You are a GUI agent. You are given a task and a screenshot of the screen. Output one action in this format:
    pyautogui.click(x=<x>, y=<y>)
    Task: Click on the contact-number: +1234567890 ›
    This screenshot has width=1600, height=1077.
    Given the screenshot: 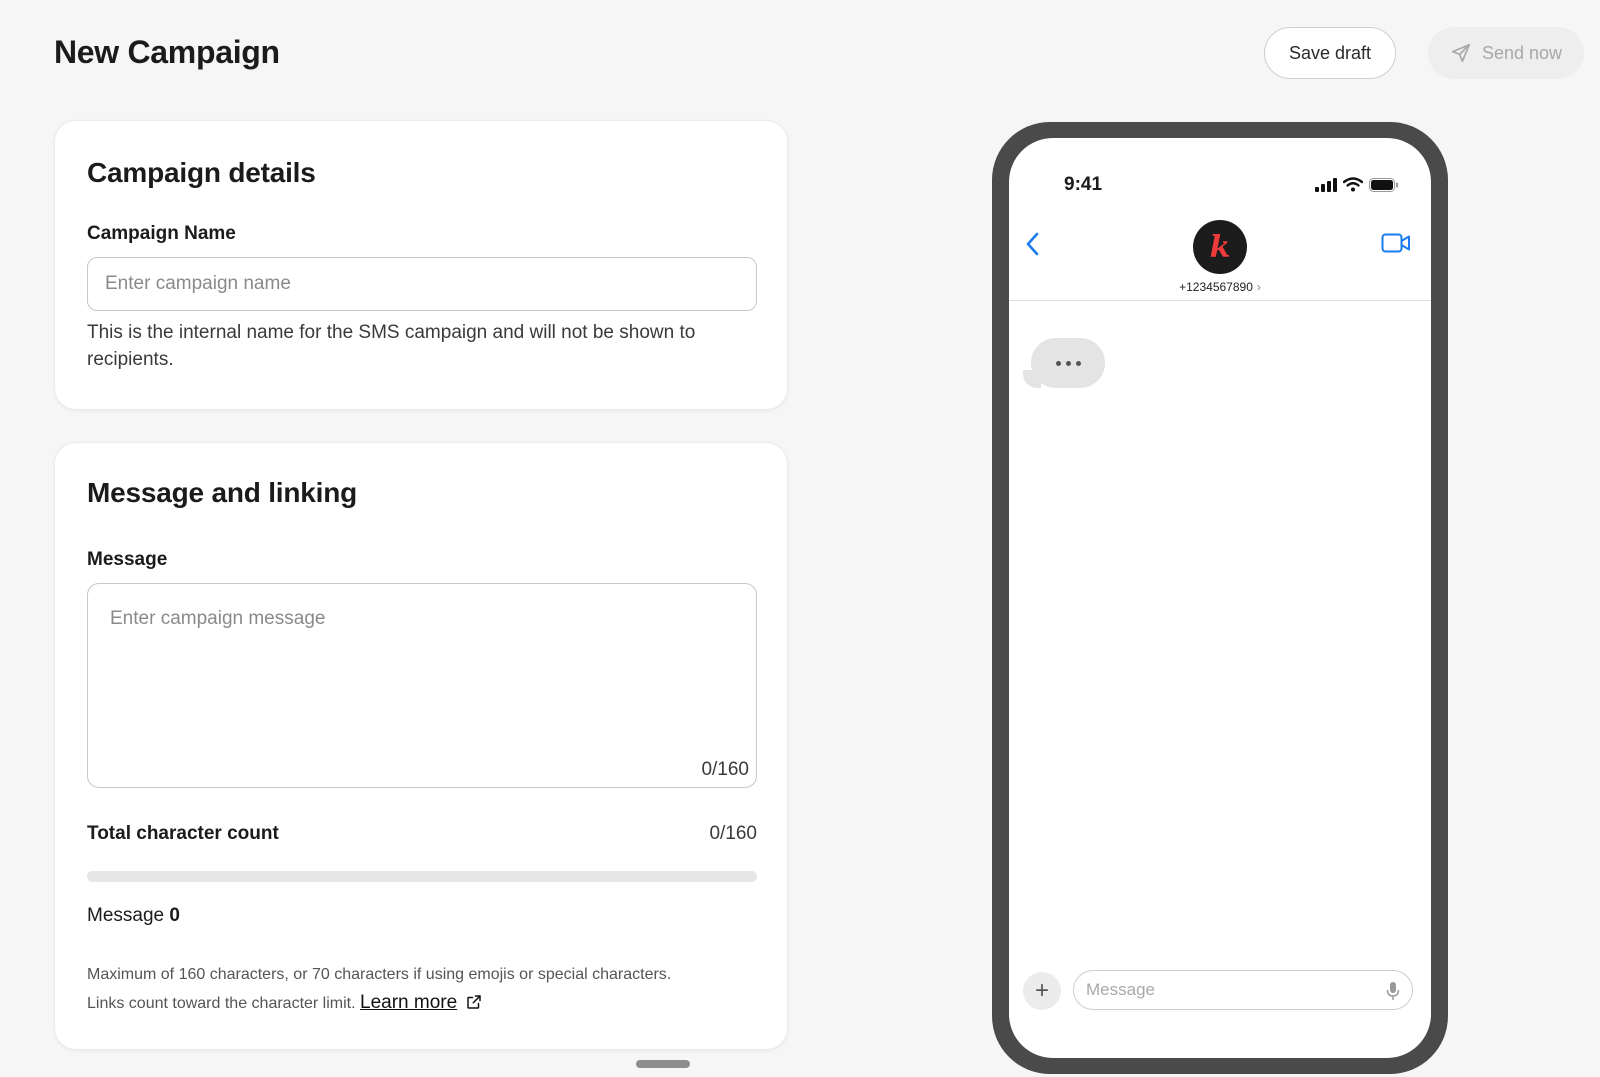 What is the action you would take?
    pyautogui.click(x=1220, y=287)
    